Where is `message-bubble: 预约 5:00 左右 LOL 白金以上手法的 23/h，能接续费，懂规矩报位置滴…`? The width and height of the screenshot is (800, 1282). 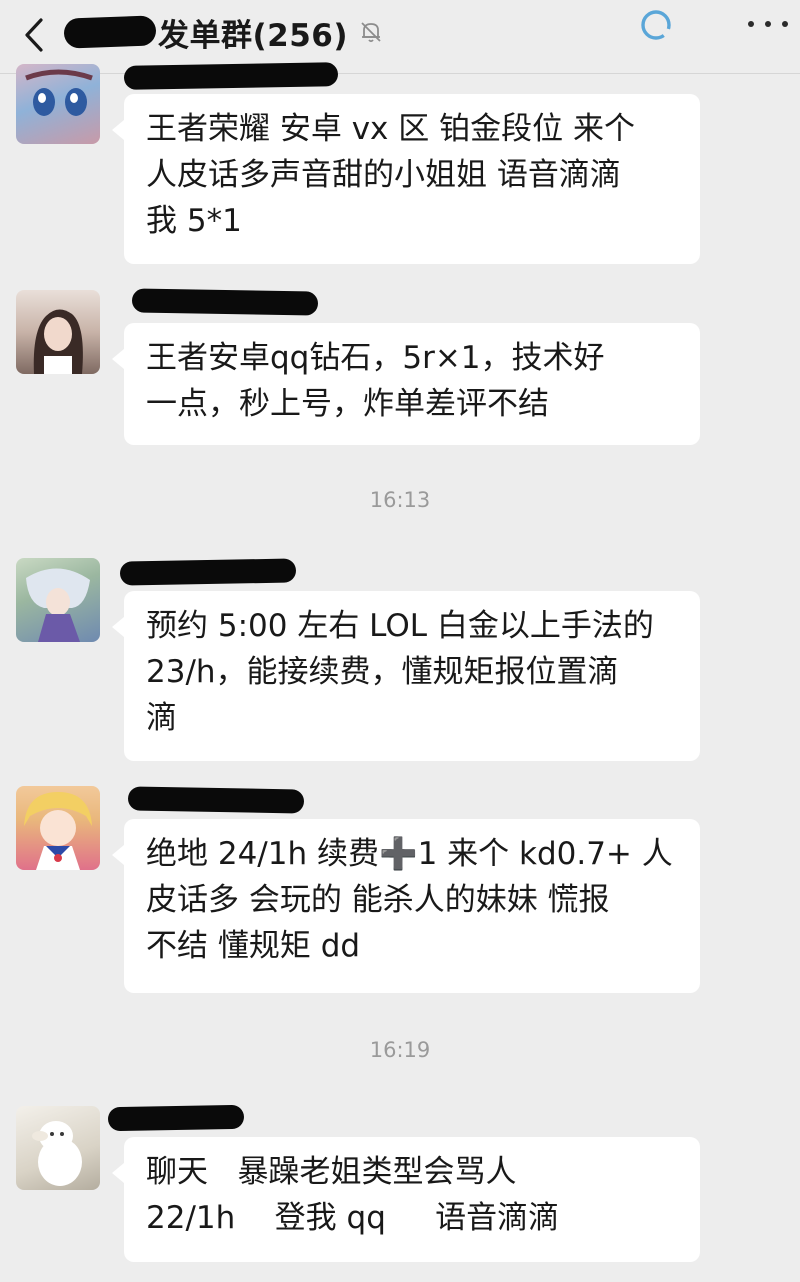
message-bubble: 预约 5:00 左右 LOL 白金以上手法的 23/h，能接续费，懂规矩报位置滴… is located at coordinates (406, 676).